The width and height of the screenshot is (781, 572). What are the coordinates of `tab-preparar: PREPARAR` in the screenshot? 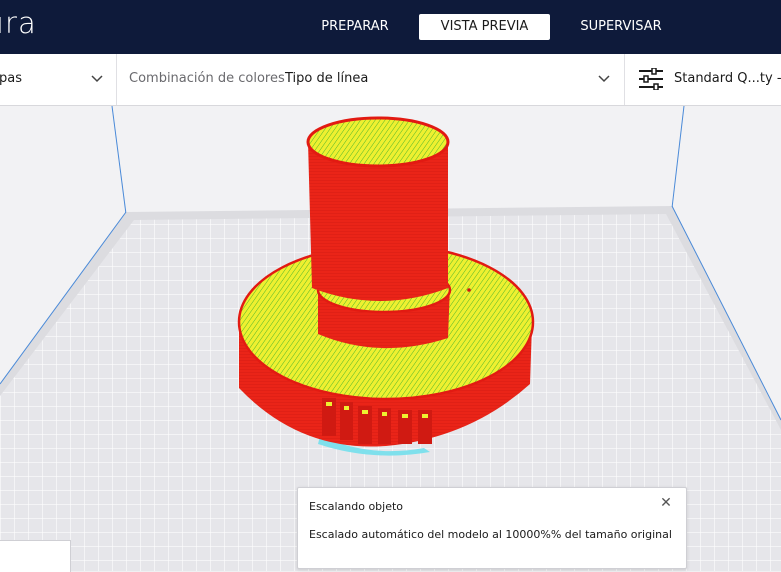 It's located at (355, 27).